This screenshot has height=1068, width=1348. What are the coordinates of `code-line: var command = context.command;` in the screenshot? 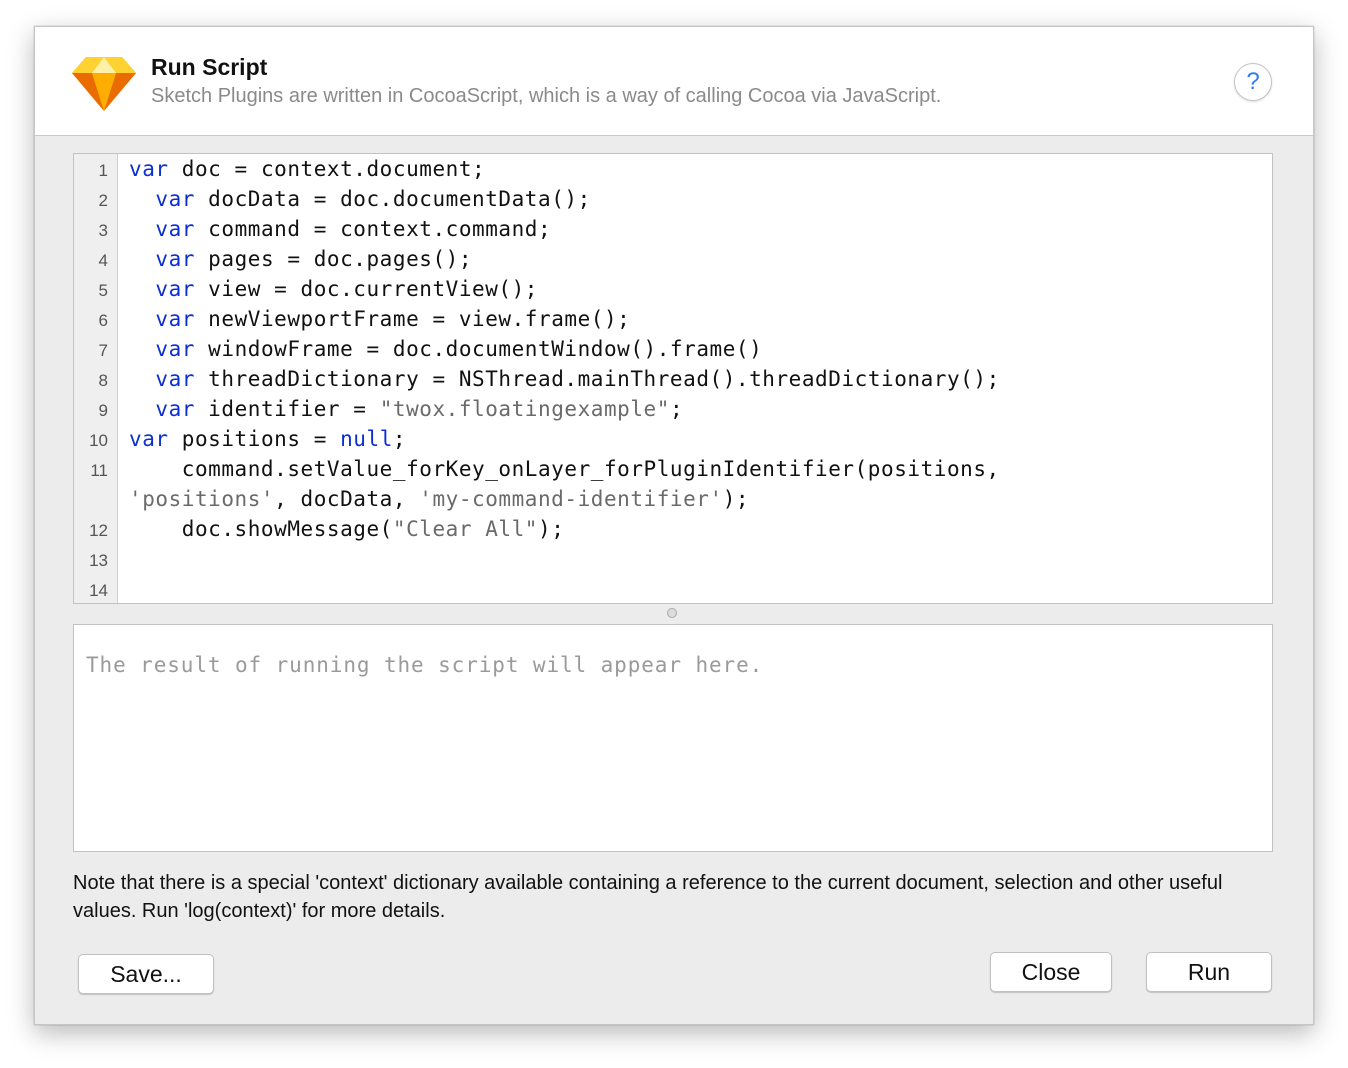 It's located at (340, 229).